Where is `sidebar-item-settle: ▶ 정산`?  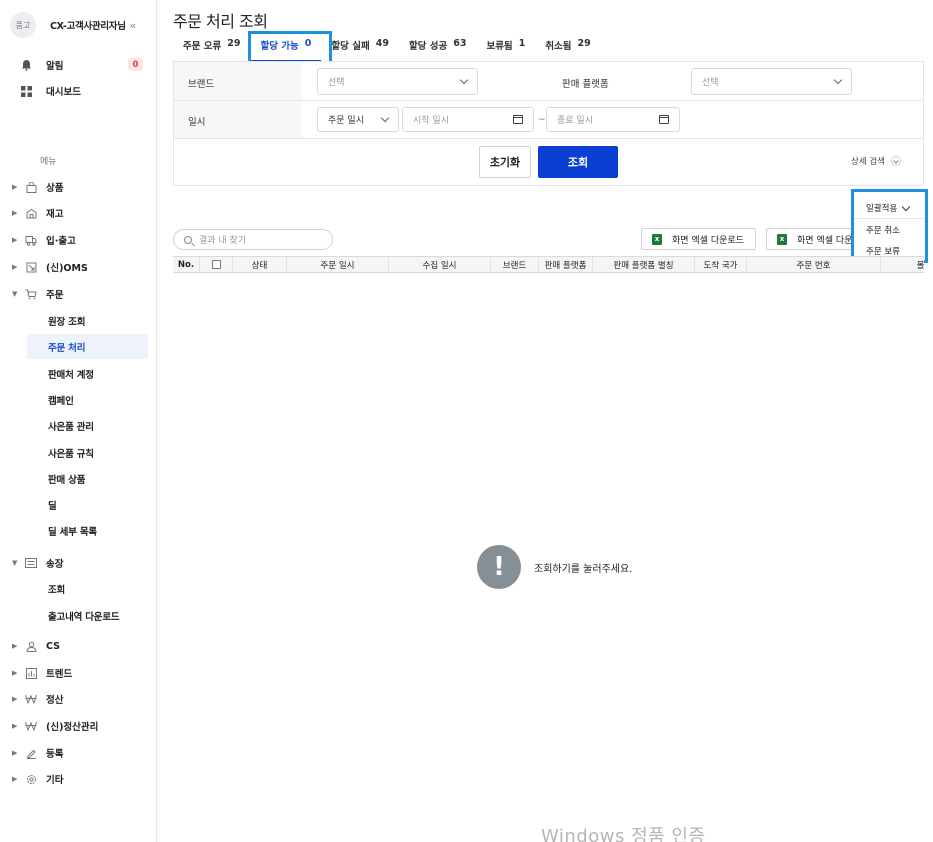
sidebar-item-settle: ▶ 정산 is located at coordinates (37, 699).